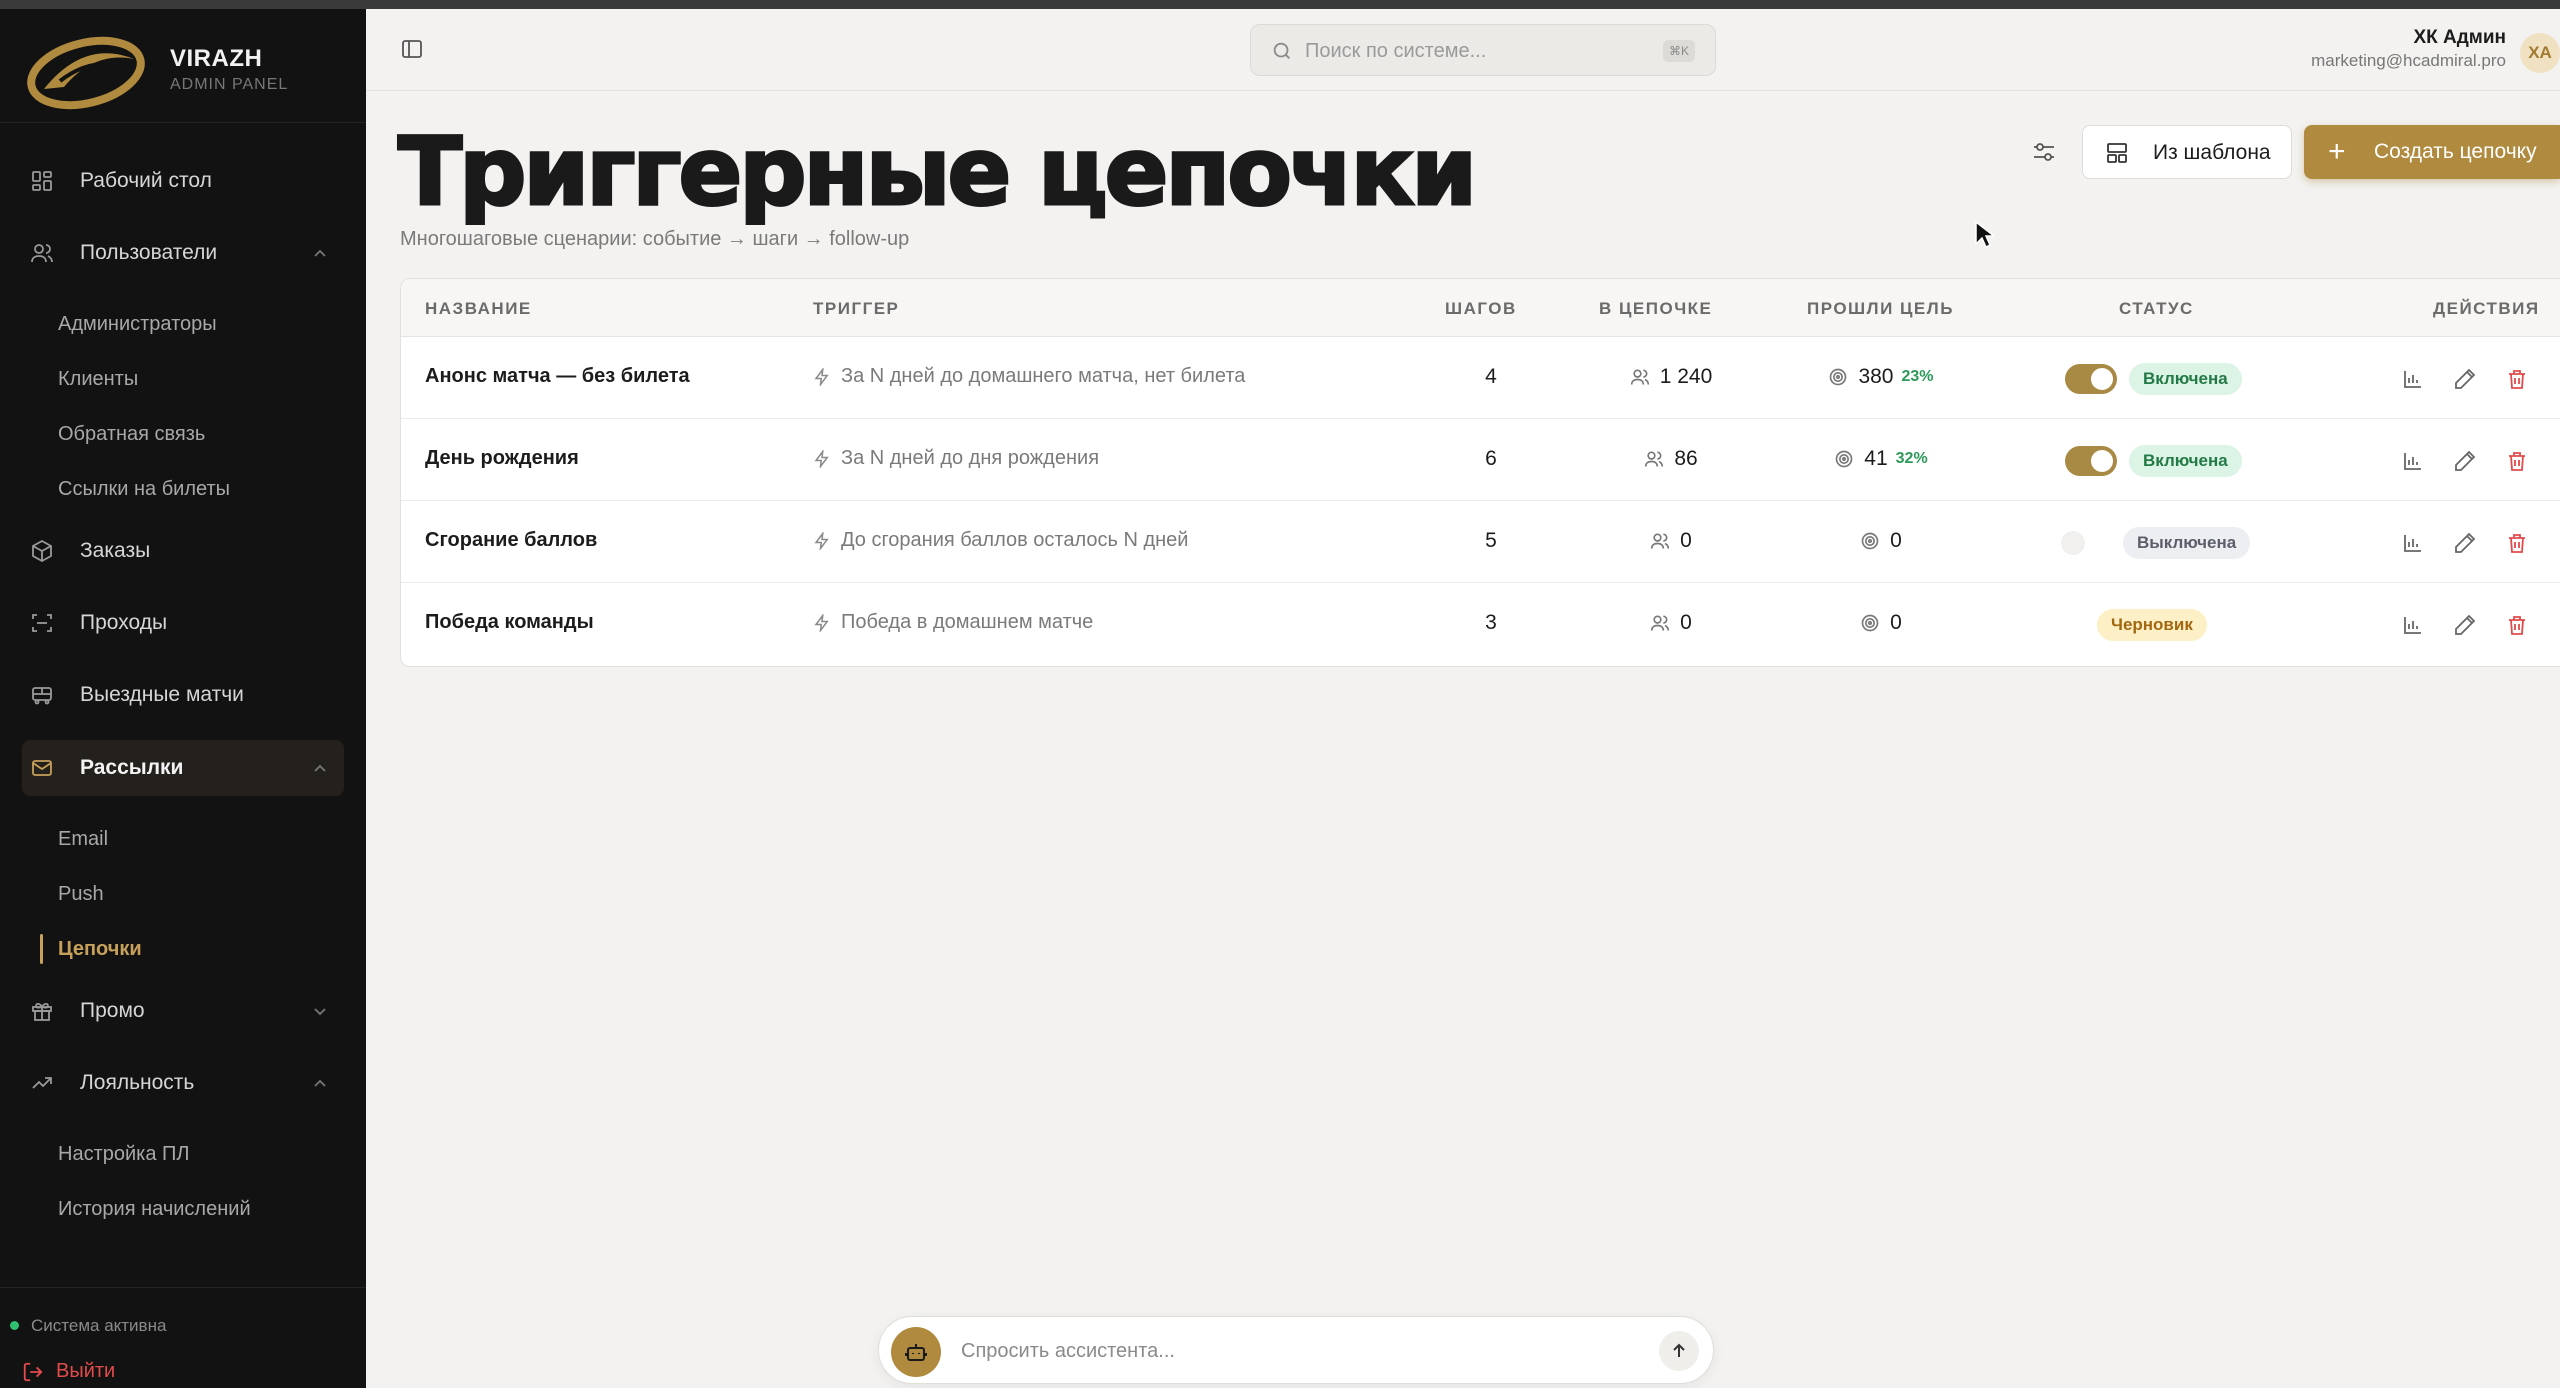  What do you see at coordinates (183, 1083) in the screenshot?
I see `sidebar-item-loyalty: Лояльность` at bounding box center [183, 1083].